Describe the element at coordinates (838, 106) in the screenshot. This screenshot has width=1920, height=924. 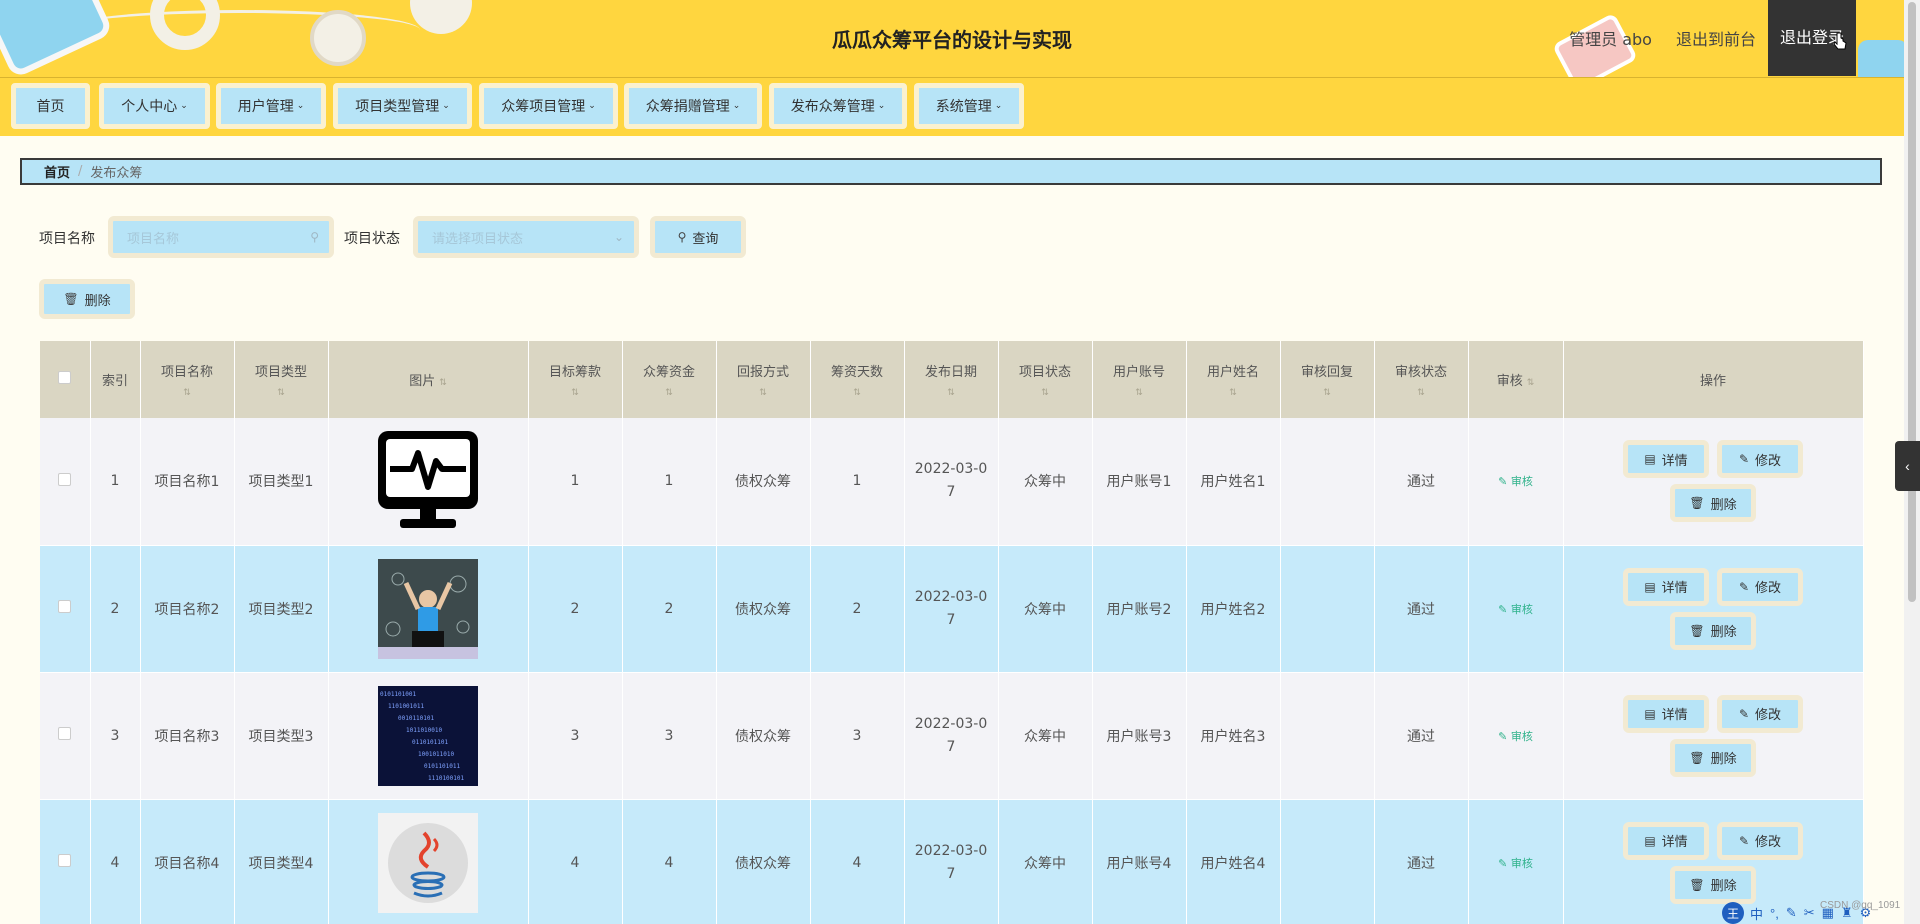
I see `menu-publish-crowdfunding-management: 发布众筹管理 ⌄` at that location.